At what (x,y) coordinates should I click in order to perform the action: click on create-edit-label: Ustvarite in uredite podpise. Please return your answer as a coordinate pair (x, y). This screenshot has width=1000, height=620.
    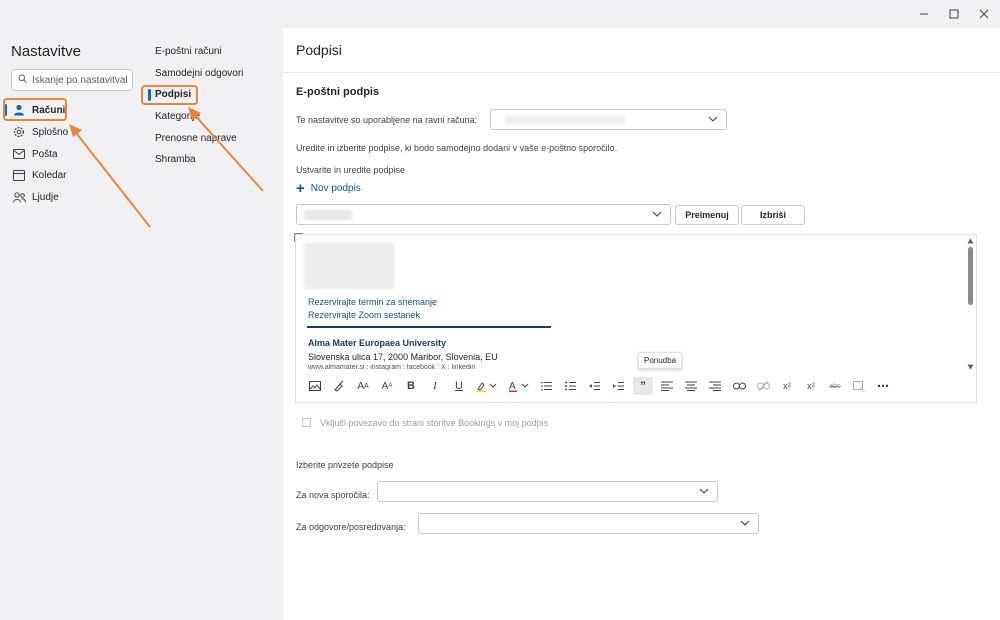
    Looking at the image, I should click on (351, 170).